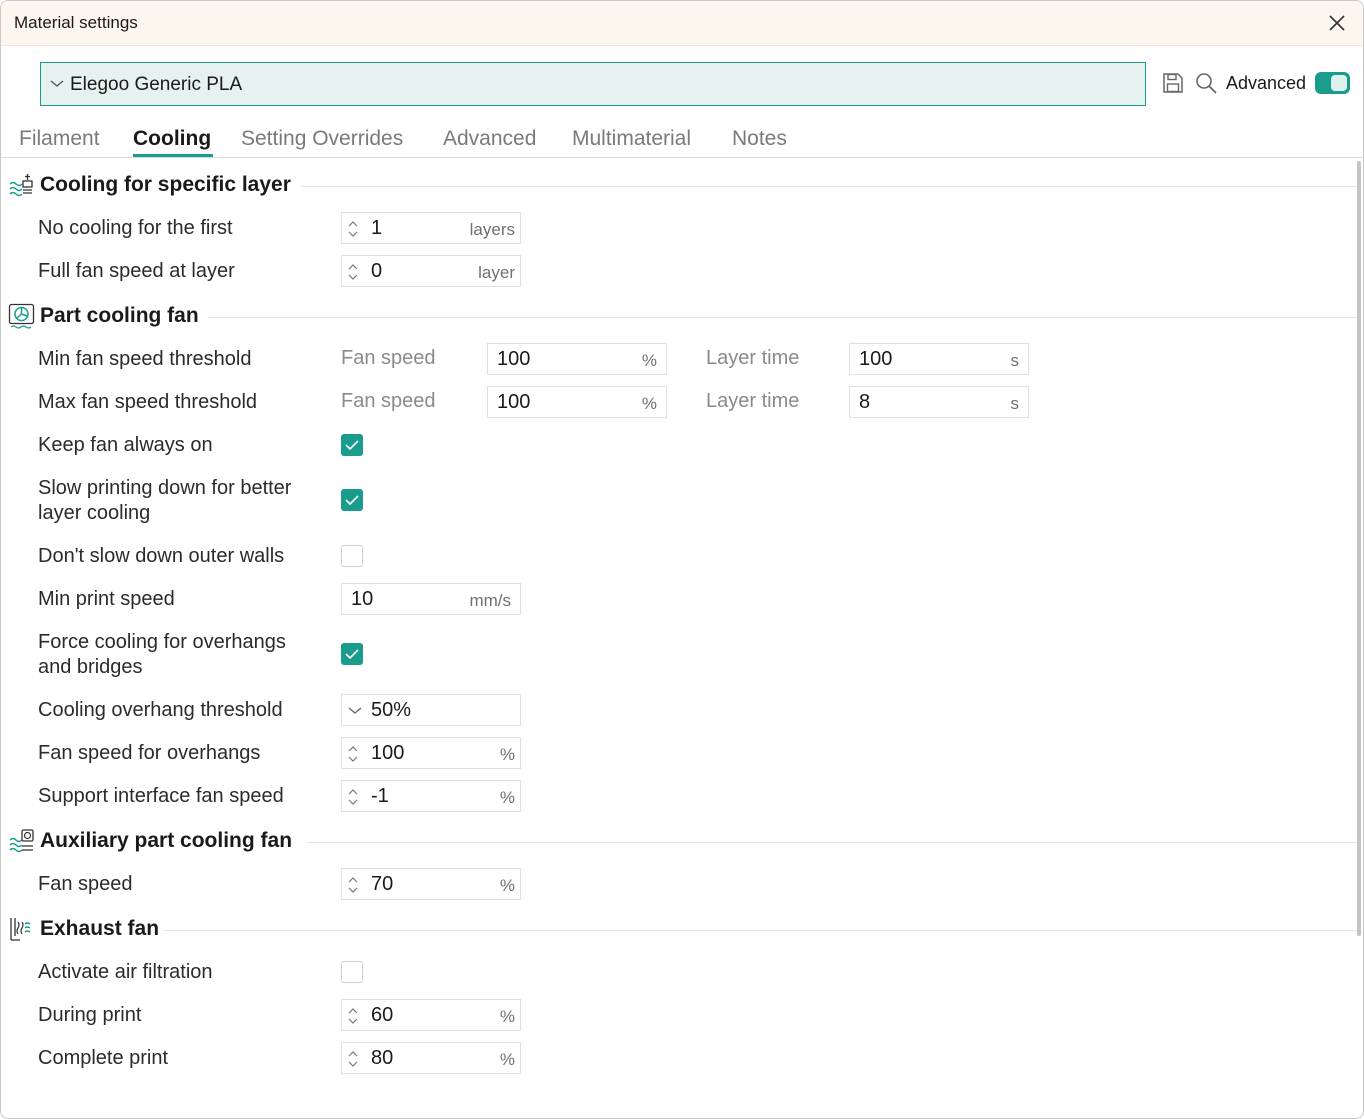 The width and height of the screenshot is (1364, 1119). Describe the element at coordinates (577, 402) in the screenshot. I see `max-fan-speed-input: 100 %` at that location.